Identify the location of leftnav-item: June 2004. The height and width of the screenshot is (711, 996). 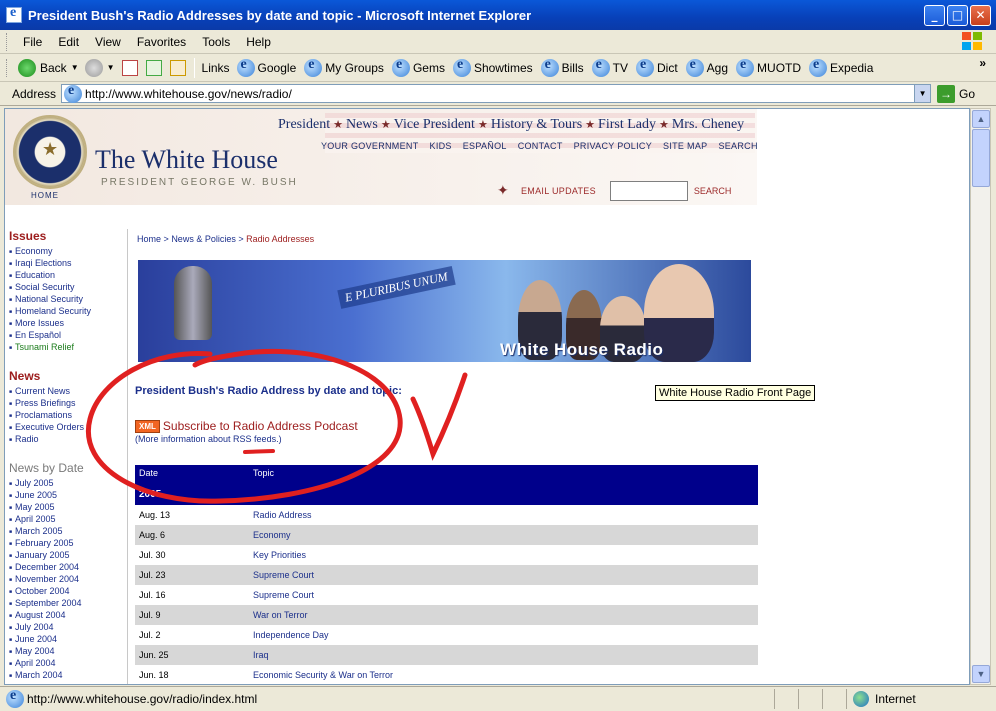
(68, 639).